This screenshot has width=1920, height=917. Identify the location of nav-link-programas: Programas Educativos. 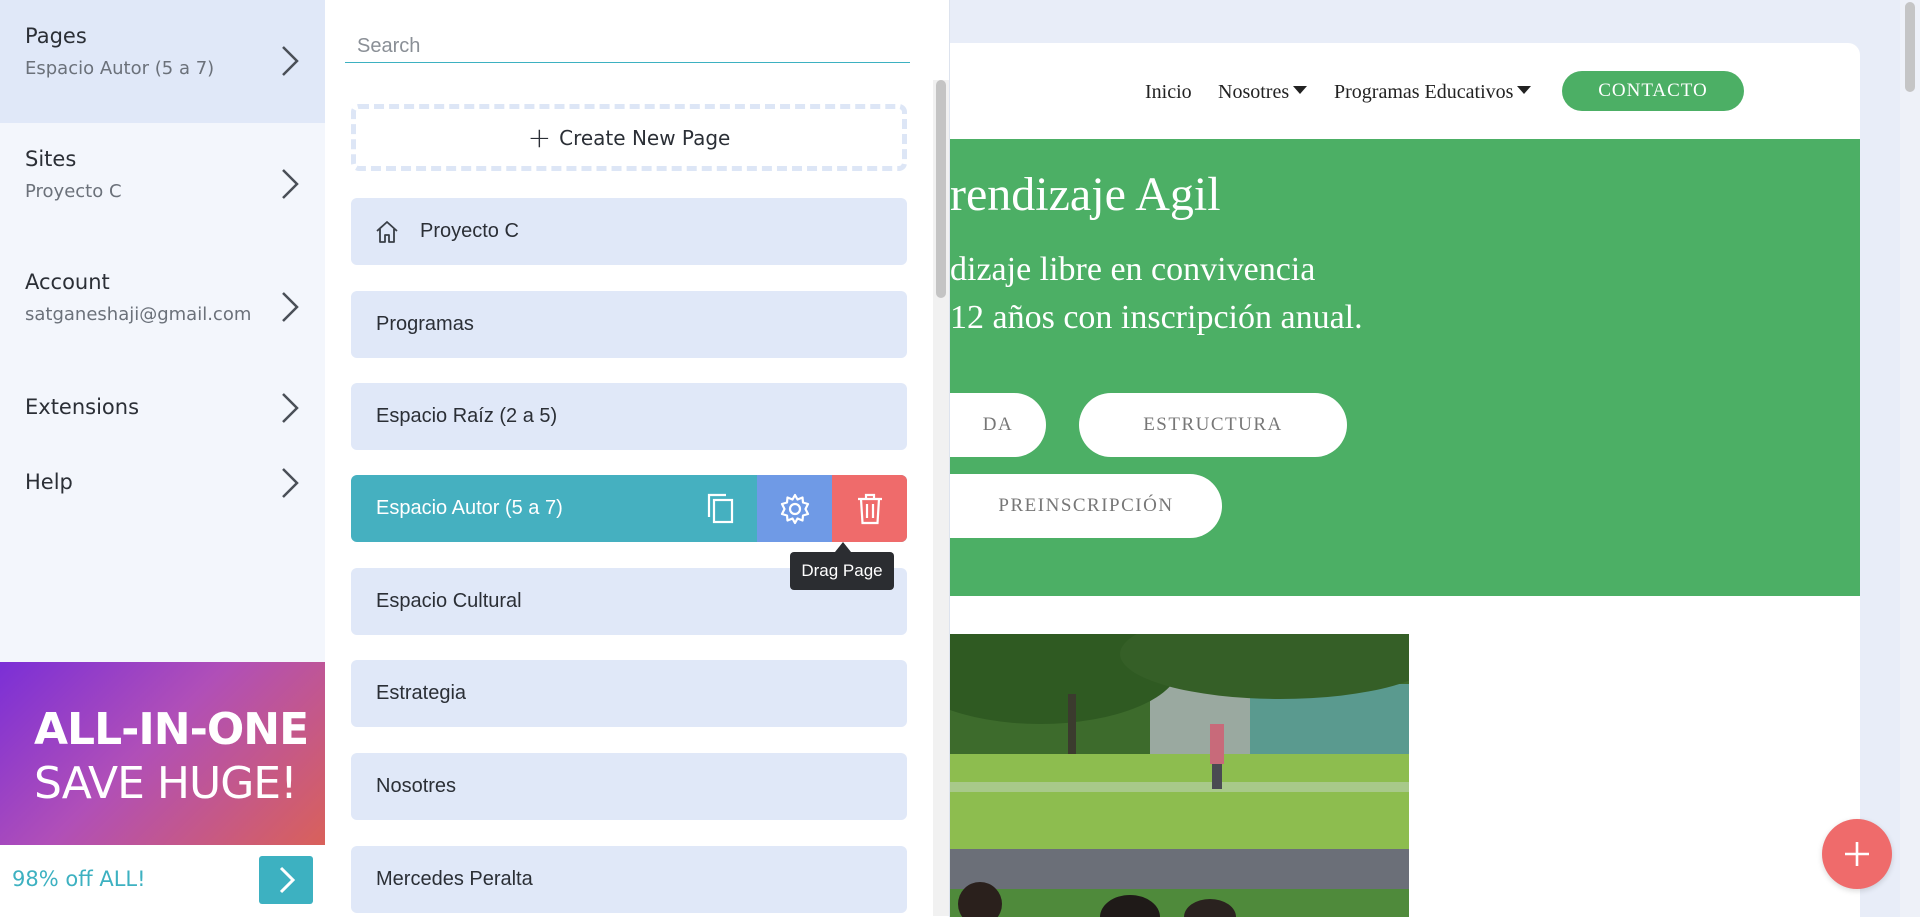
(1433, 92).